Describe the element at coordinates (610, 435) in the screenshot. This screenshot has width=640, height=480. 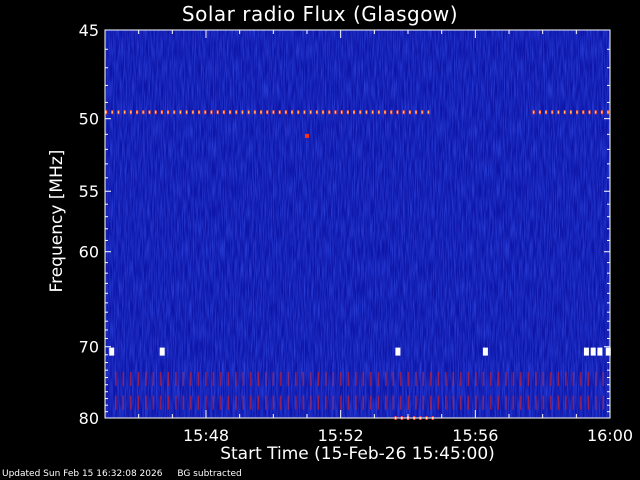
I see `x-tick-label: 16:00` at that location.